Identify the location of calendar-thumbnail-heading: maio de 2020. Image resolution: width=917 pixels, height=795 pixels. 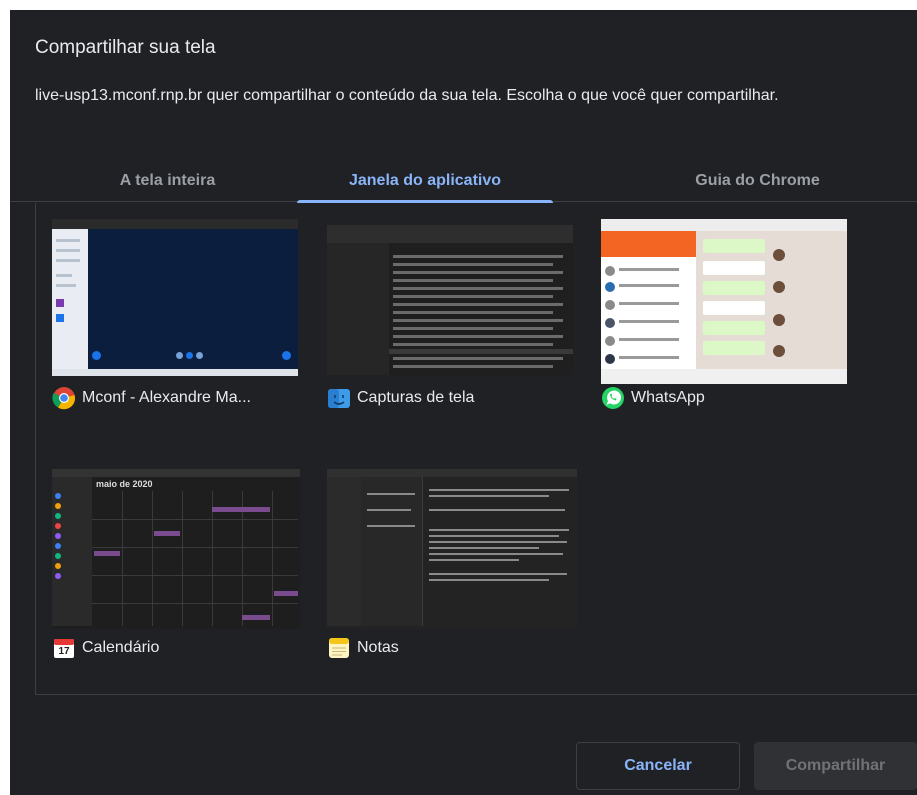
(124, 484).